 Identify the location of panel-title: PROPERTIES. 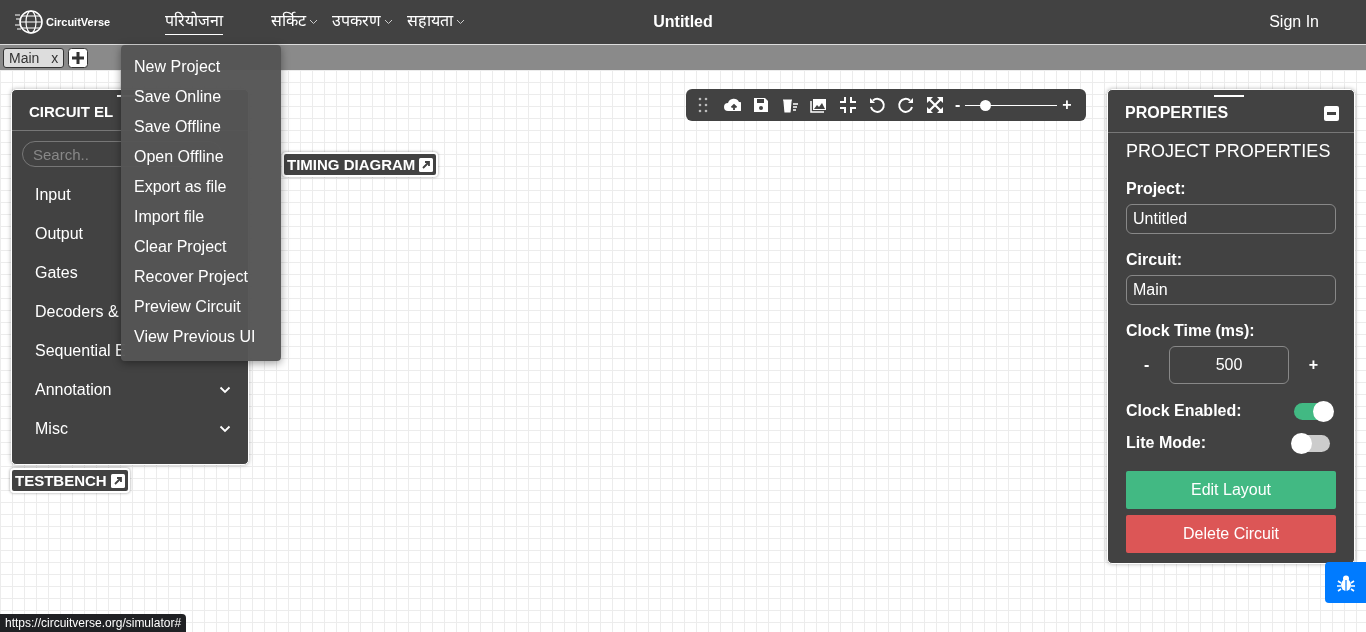
(1177, 113).